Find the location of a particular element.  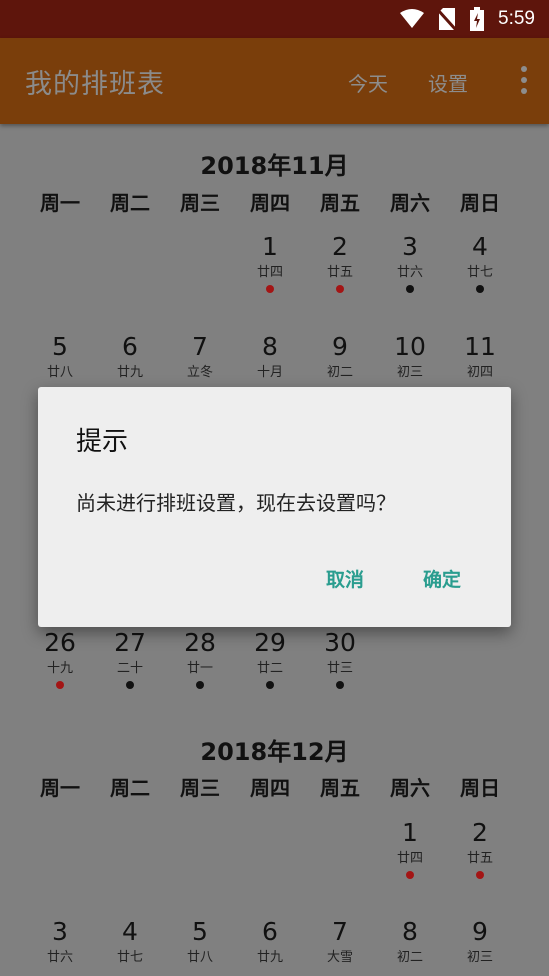

day-number: 28 is located at coordinates (200, 642).